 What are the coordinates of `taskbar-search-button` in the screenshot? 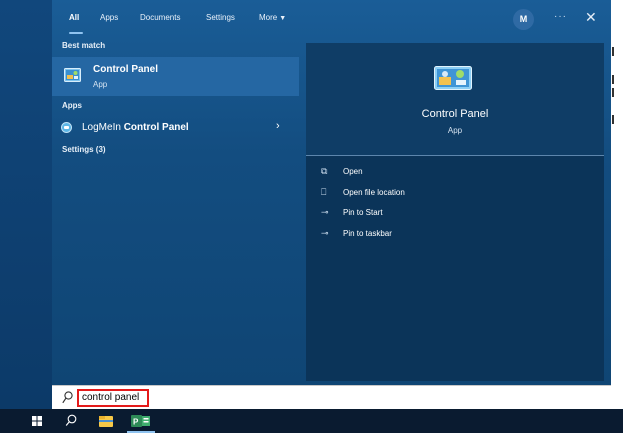 It's located at (70, 421).